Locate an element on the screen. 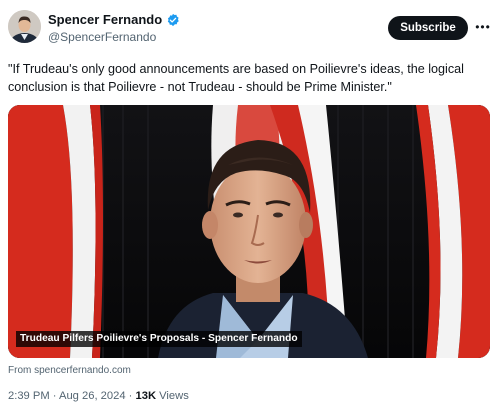 This screenshot has width=500, height=412. tweet-meta: 2:39 PM · Aug 26, 2024 · 13K Views is located at coordinates (98, 396).